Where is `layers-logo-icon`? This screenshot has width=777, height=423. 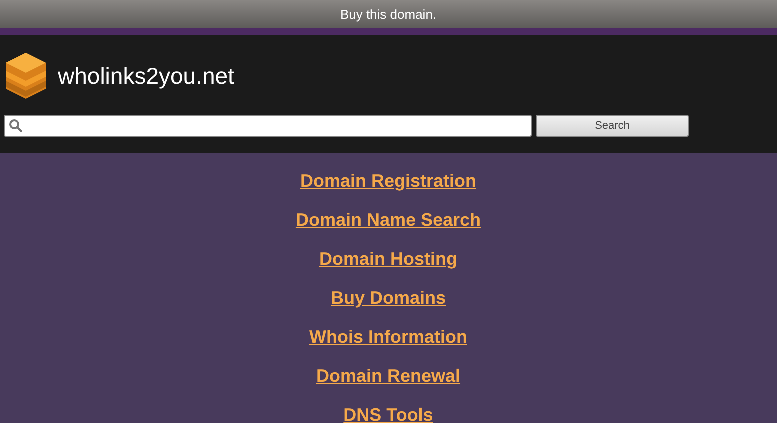
layers-logo-icon is located at coordinates (26, 76).